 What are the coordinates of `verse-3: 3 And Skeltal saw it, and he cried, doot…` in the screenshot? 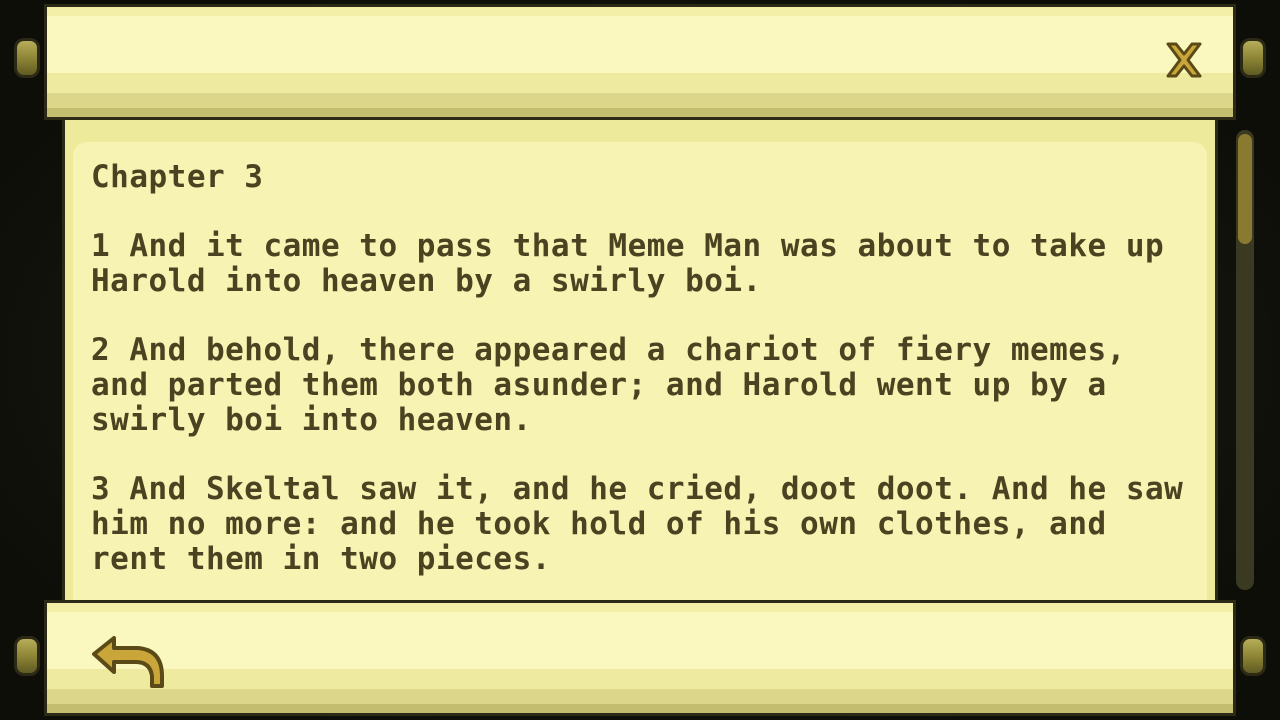 It's located at (637, 524).